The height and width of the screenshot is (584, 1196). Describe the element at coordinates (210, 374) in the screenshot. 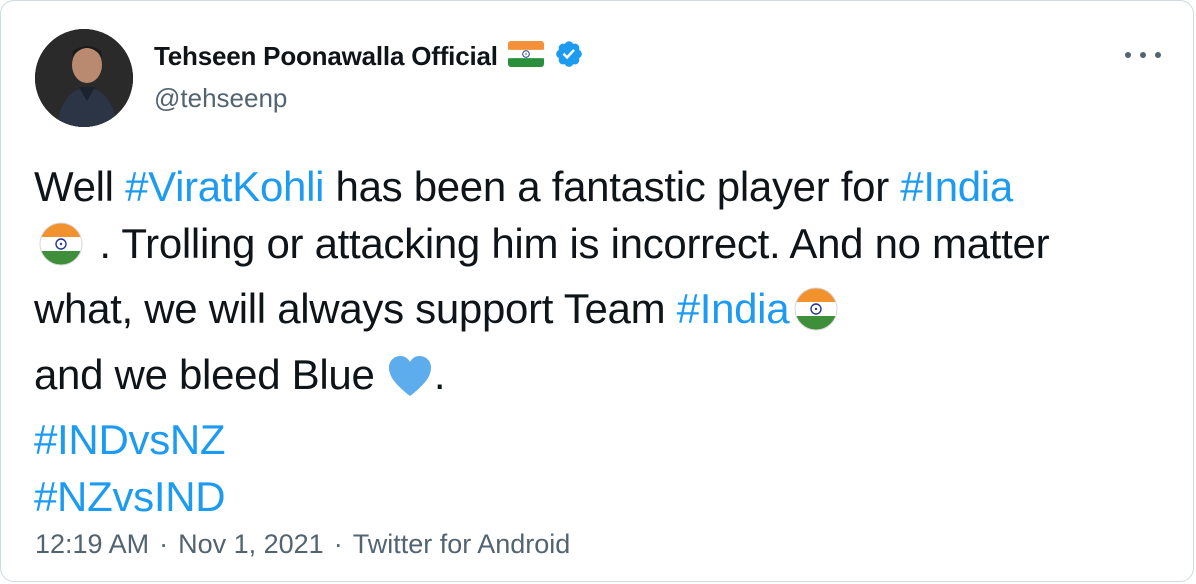

I see `tweet-text-segment: and we bleed Blue` at that location.